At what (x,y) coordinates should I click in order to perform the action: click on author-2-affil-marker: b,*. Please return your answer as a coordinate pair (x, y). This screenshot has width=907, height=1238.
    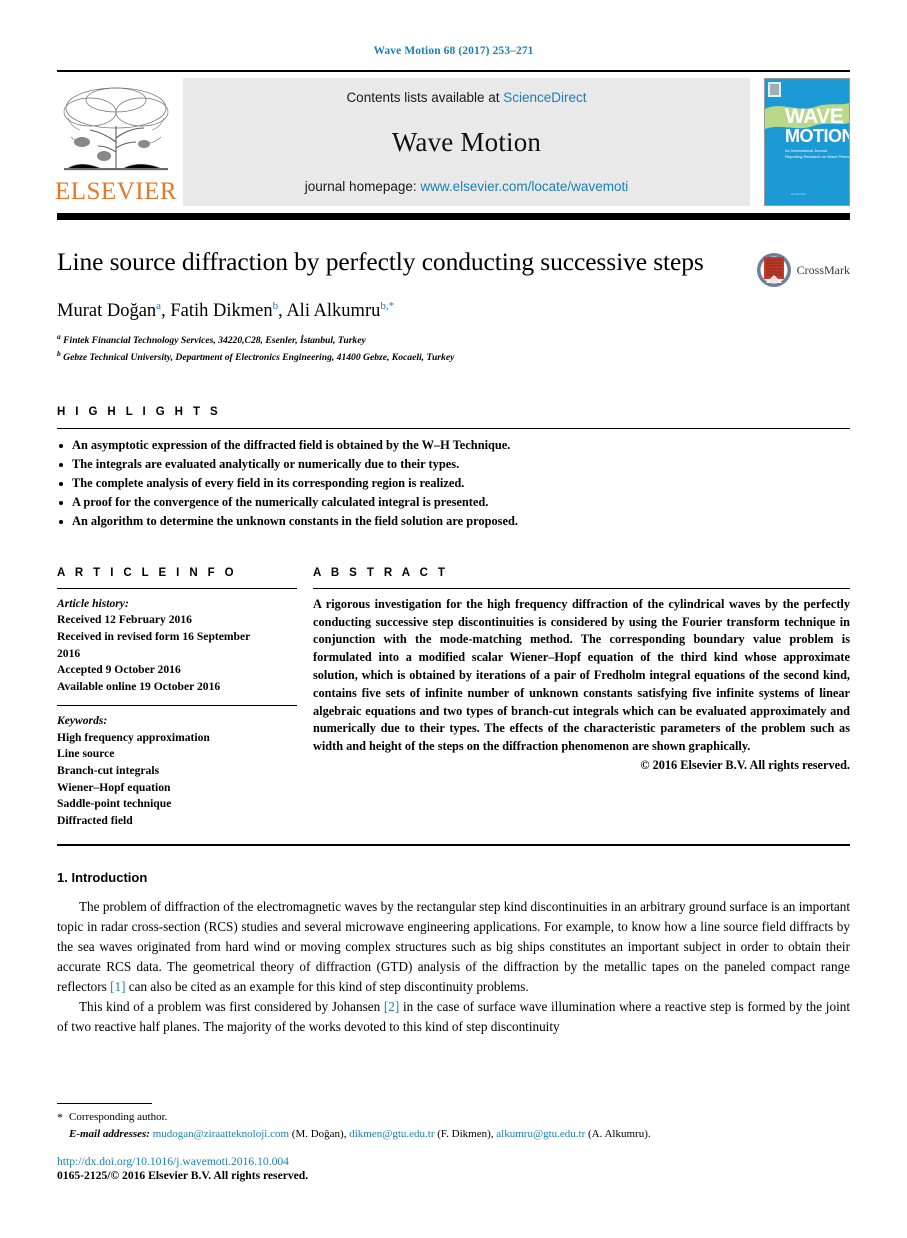
    Looking at the image, I should click on (387, 306).